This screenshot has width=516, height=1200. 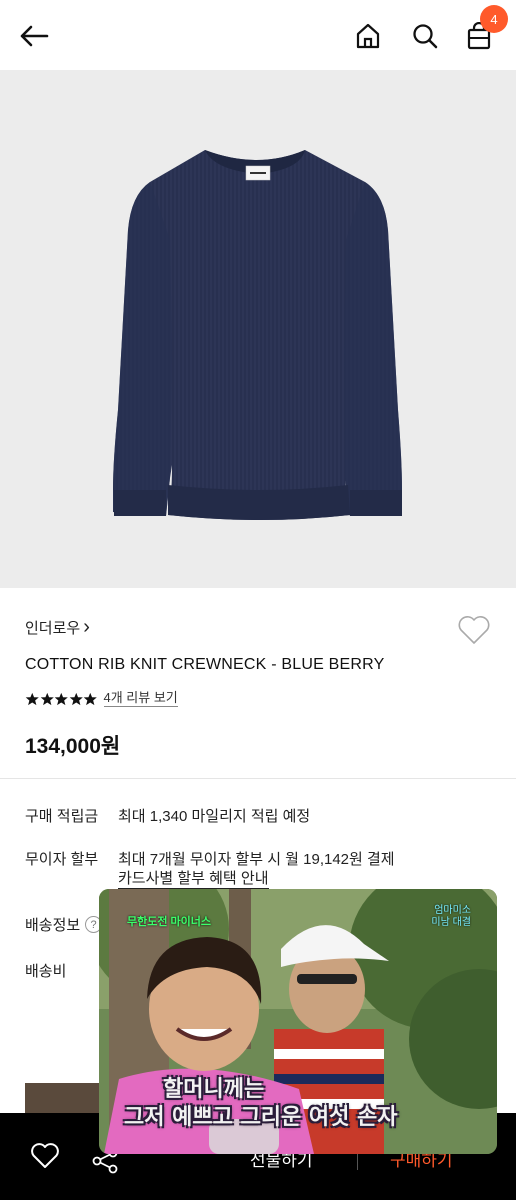 What do you see at coordinates (53, 925) in the screenshot?
I see `shipping-info-label: 배송정보` at bounding box center [53, 925].